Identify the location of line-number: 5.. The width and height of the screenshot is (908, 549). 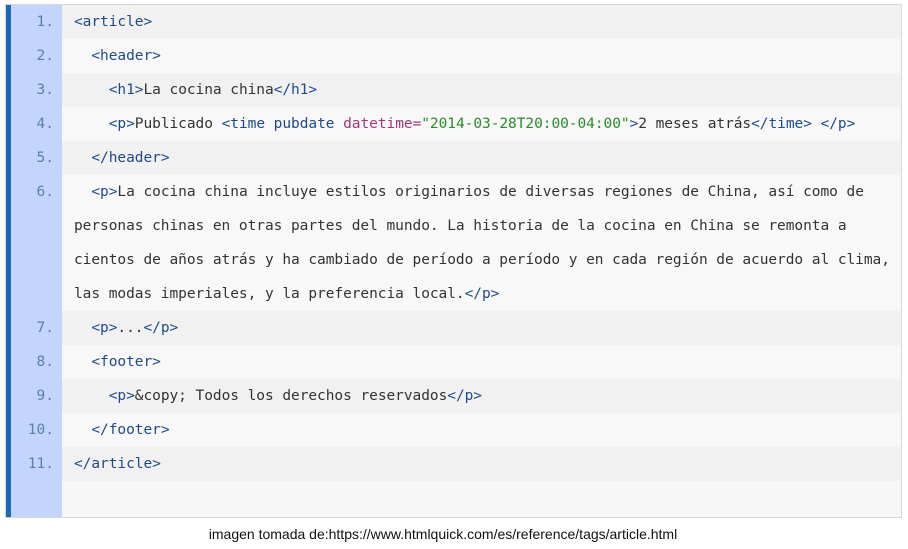
(45, 158).